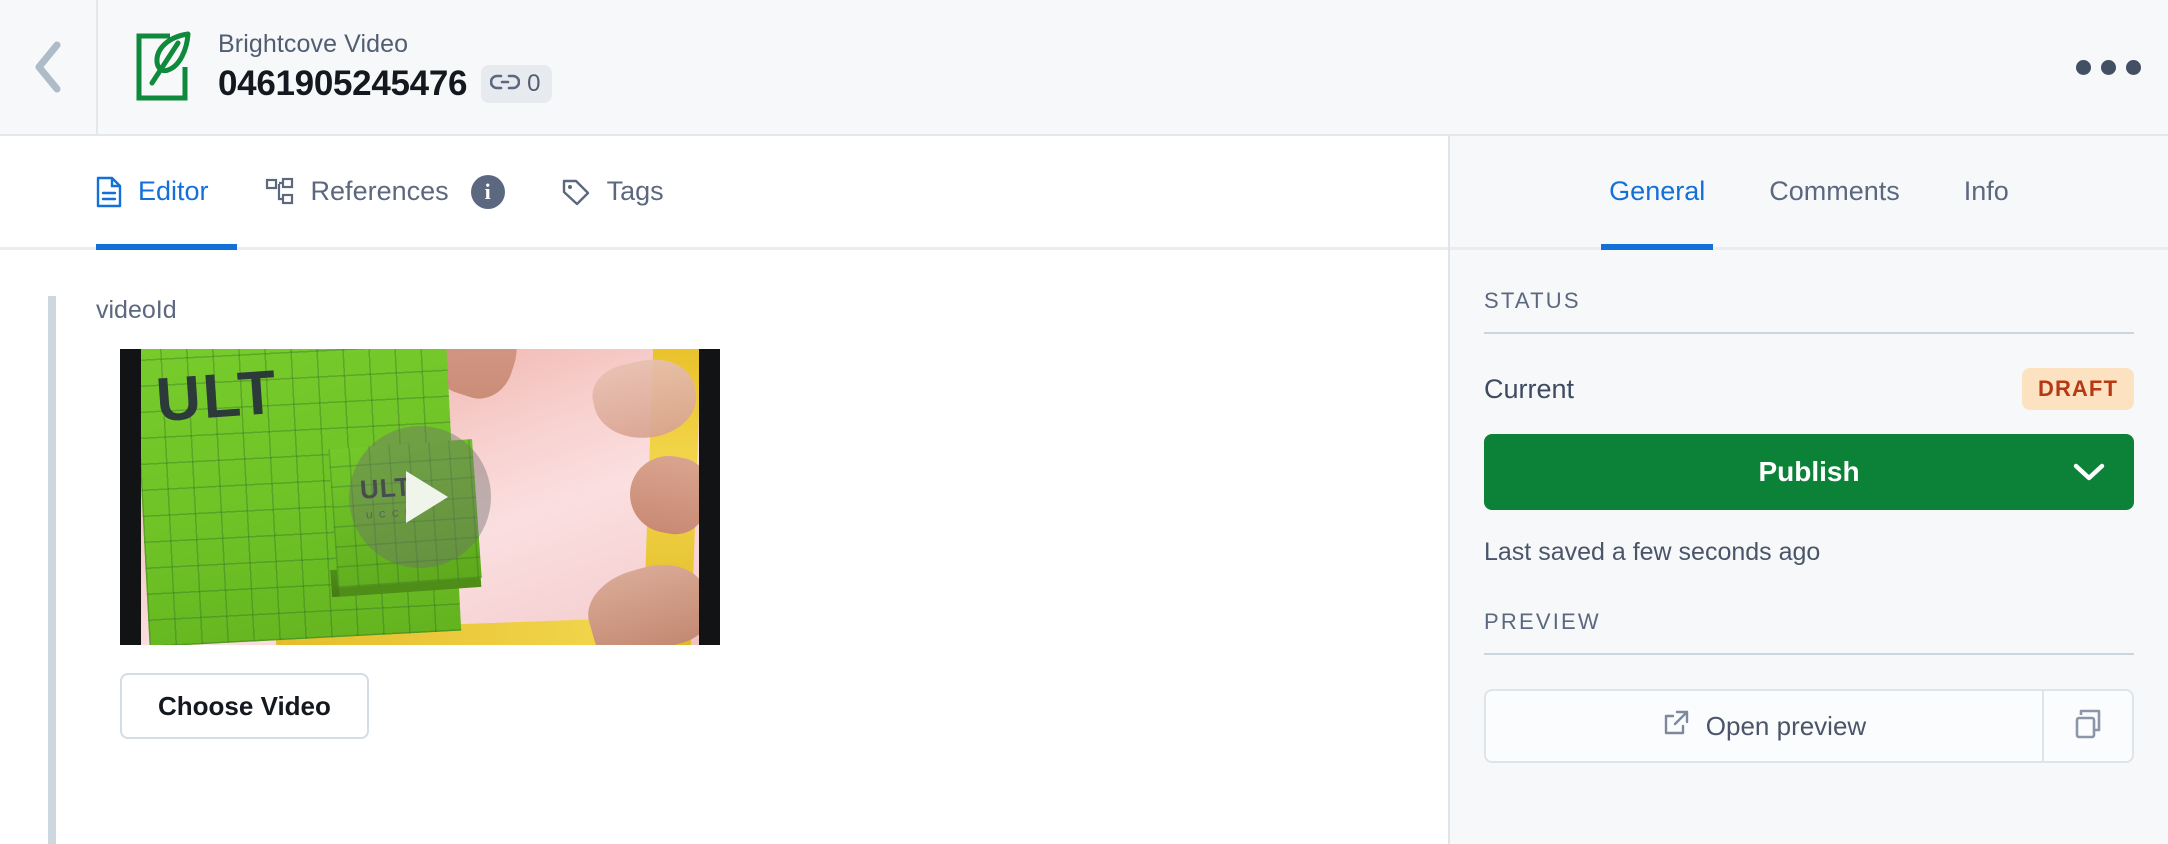 Image resolution: width=2168 pixels, height=844 pixels. Describe the element at coordinates (313, 44) in the screenshot. I see `document-type-label: Brightcove Video` at that location.